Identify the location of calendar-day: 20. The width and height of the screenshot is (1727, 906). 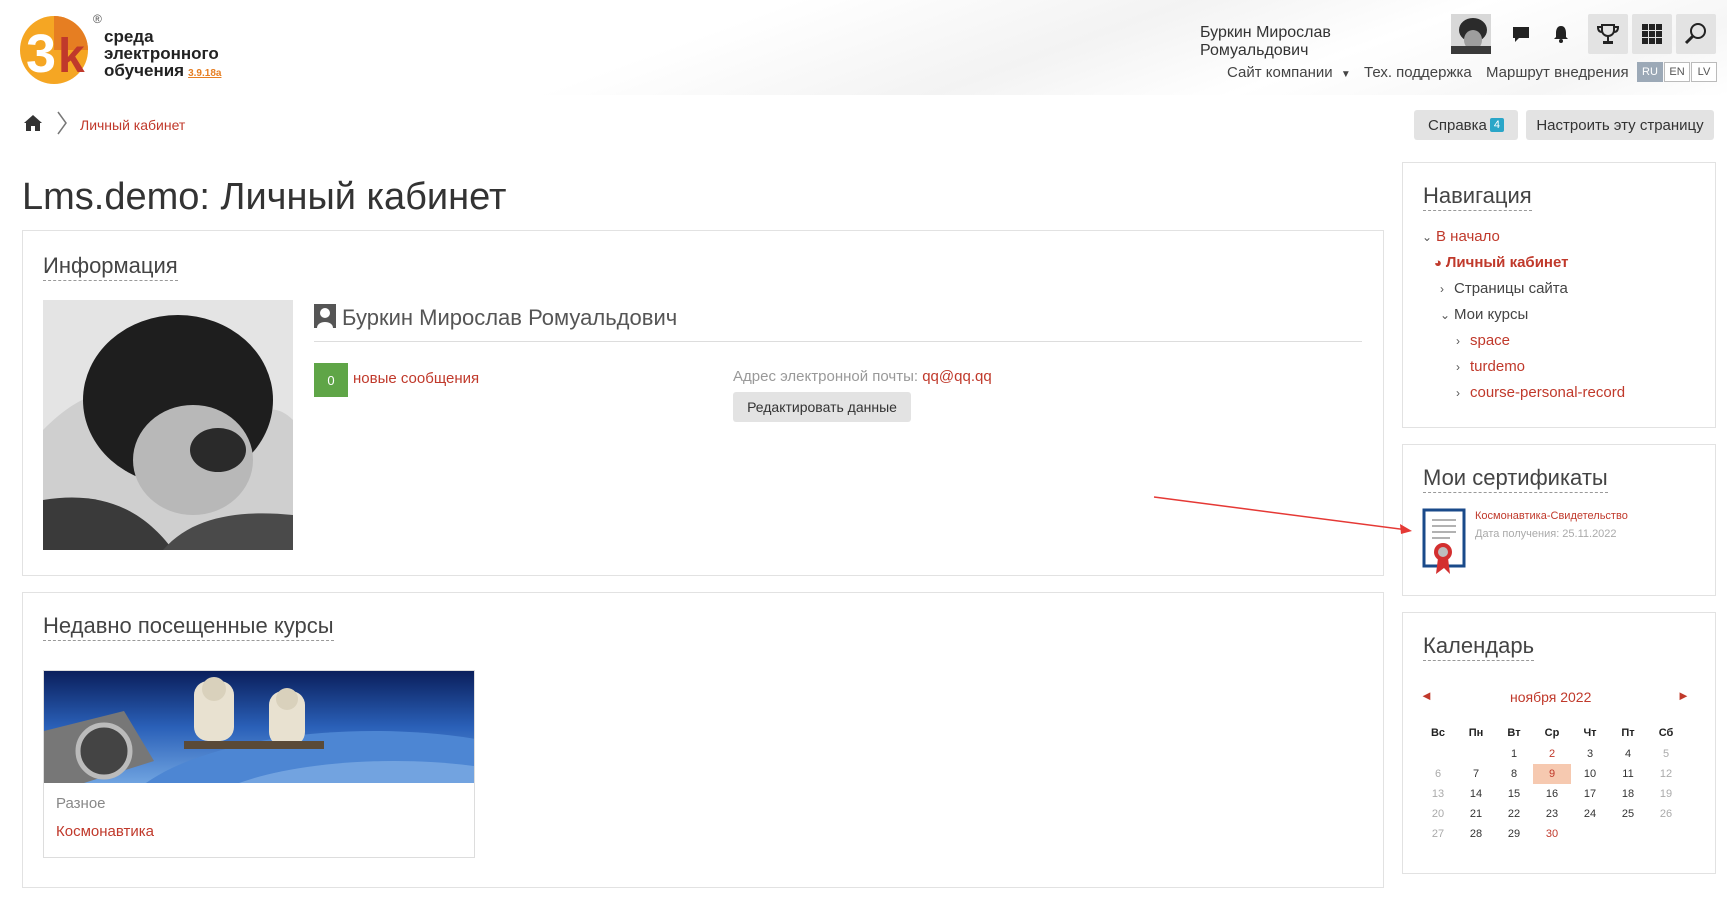
(1438, 814).